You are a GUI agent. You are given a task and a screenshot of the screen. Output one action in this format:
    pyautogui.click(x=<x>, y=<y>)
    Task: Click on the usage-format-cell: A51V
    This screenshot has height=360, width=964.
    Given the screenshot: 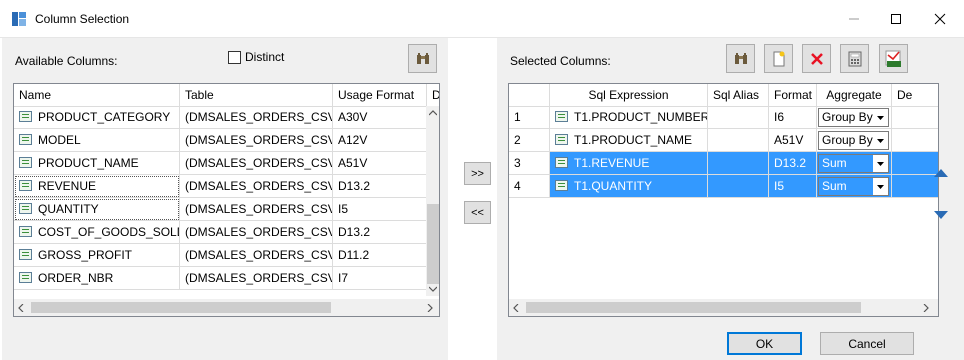 What is the action you would take?
    pyautogui.click(x=380, y=163)
    